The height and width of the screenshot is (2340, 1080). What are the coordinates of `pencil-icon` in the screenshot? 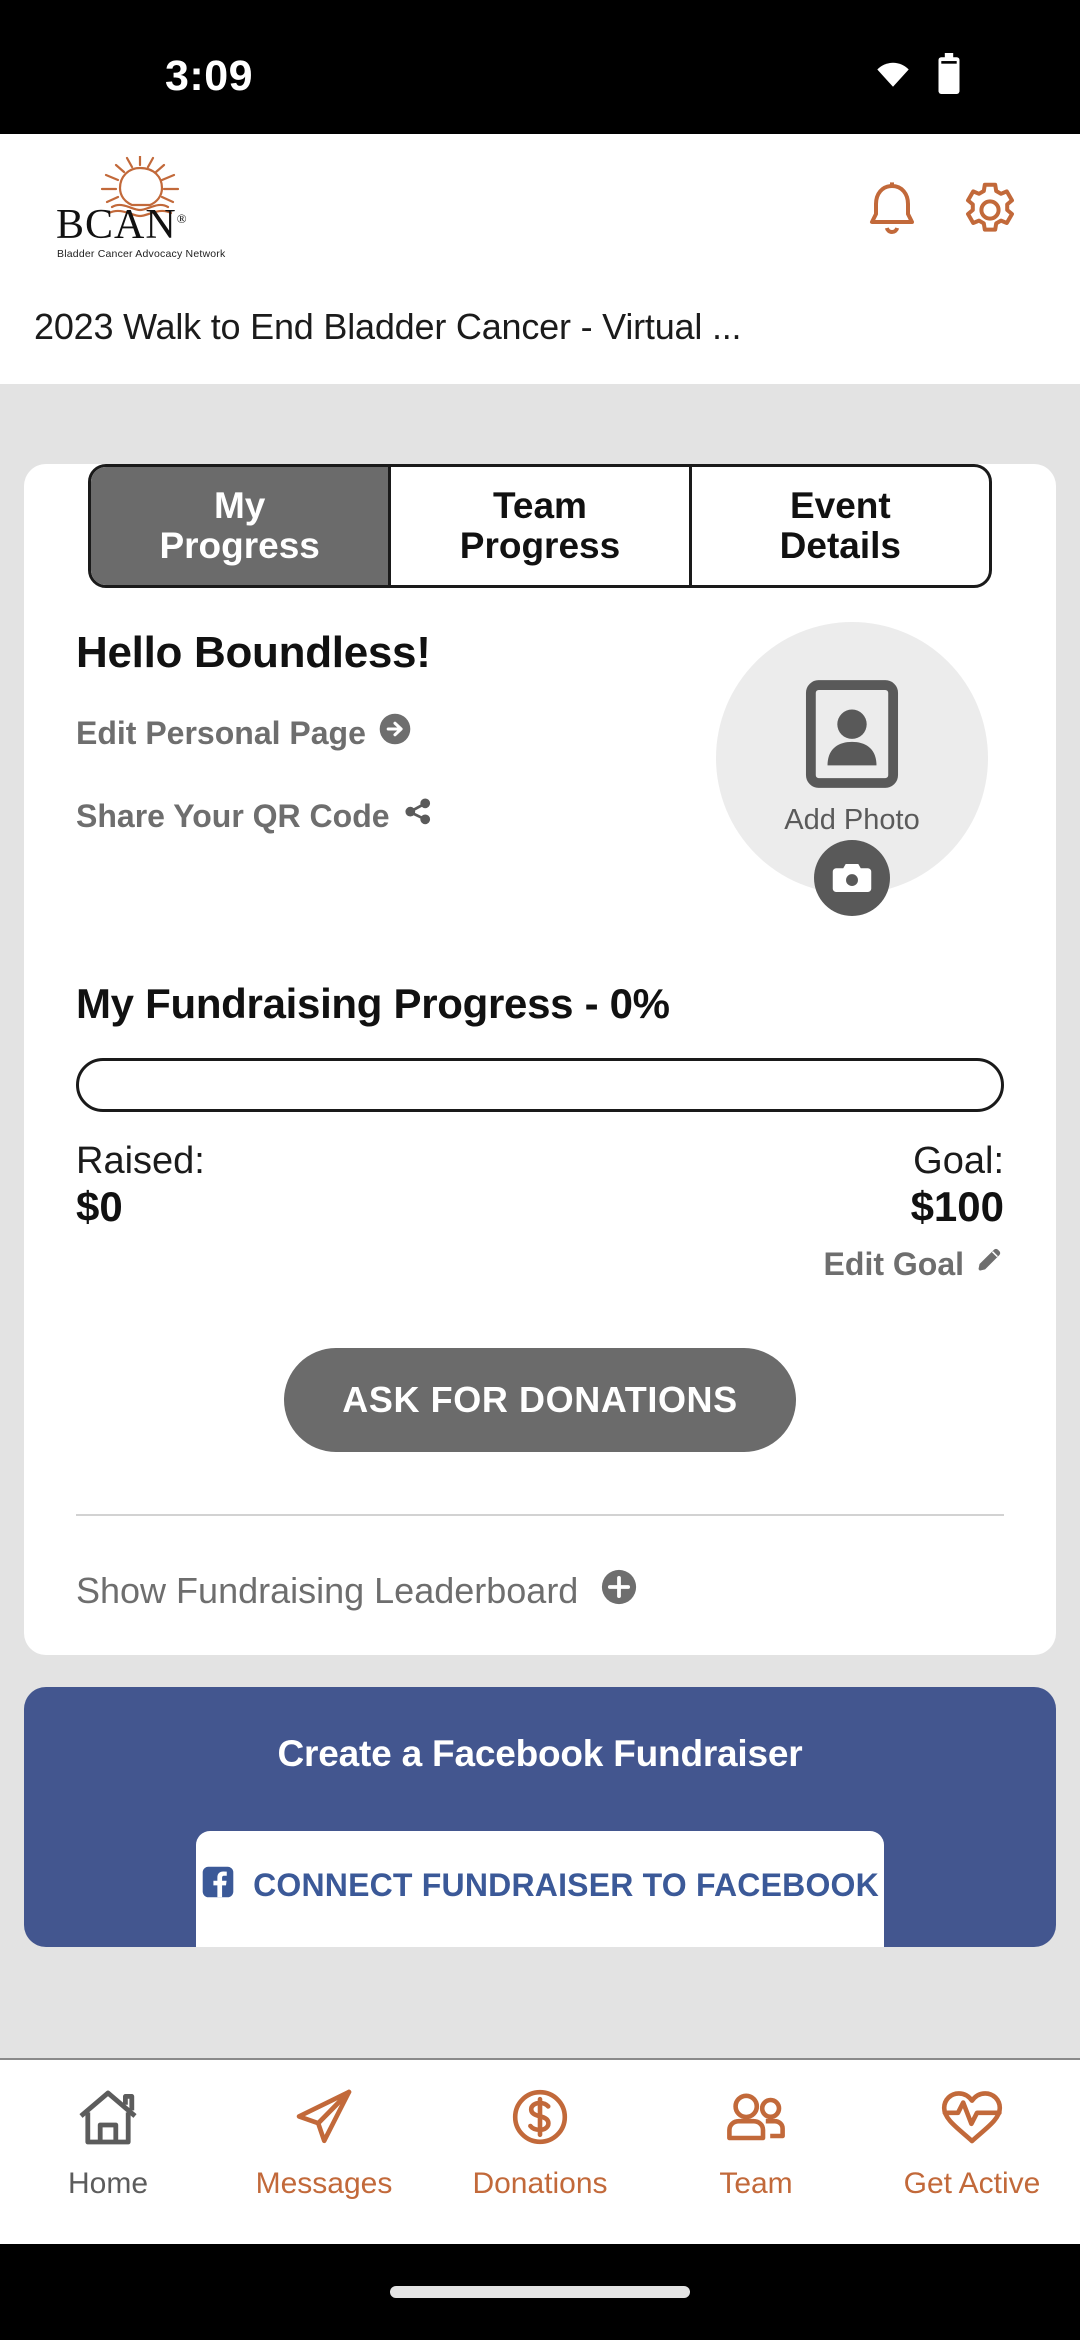 It's located at (989, 1265).